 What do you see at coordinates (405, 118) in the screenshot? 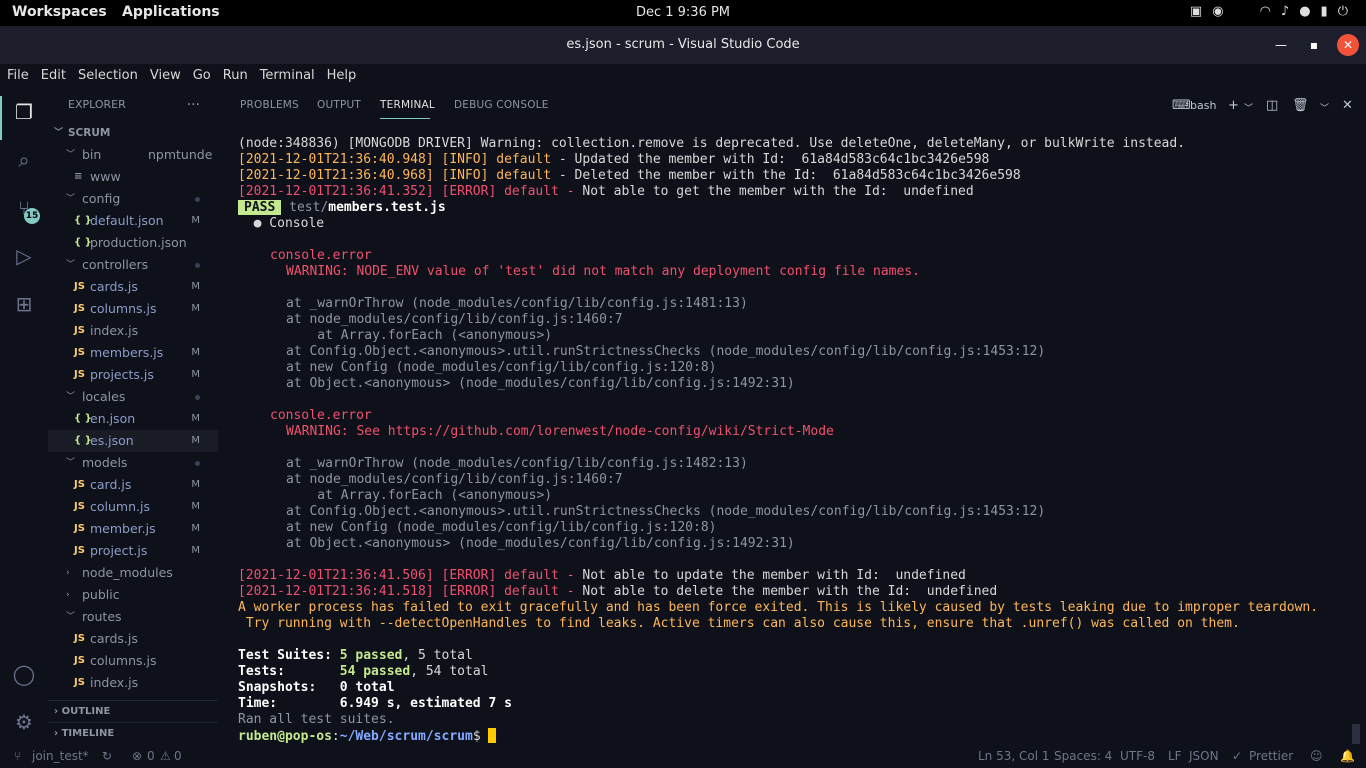
I see `active-tab-underline` at bounding box center [405, 118].